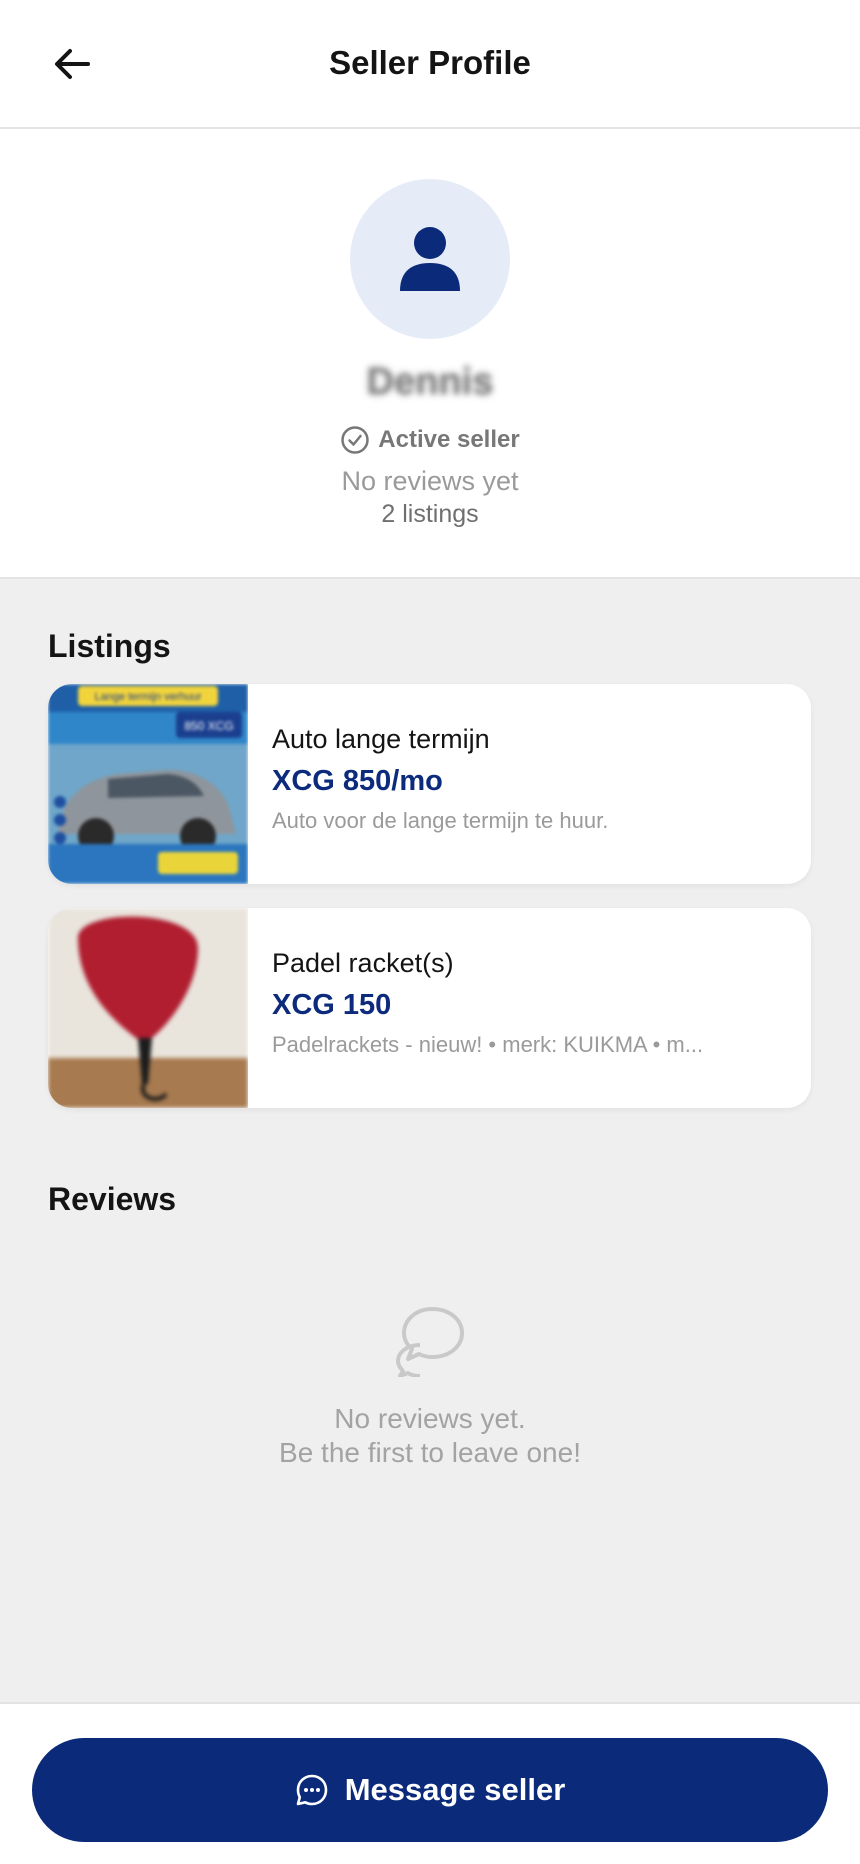  Describe the element at coordinates (208, 726) in the screenshot. I see `image-badge-text: 850 XCG` at that location.